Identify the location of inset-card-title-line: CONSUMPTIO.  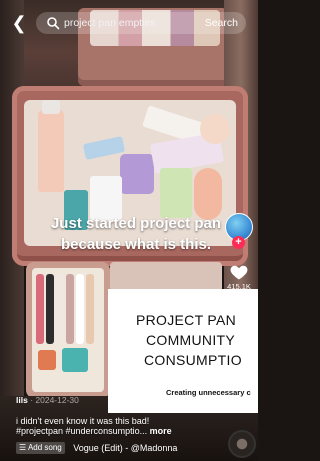
(193, 360).